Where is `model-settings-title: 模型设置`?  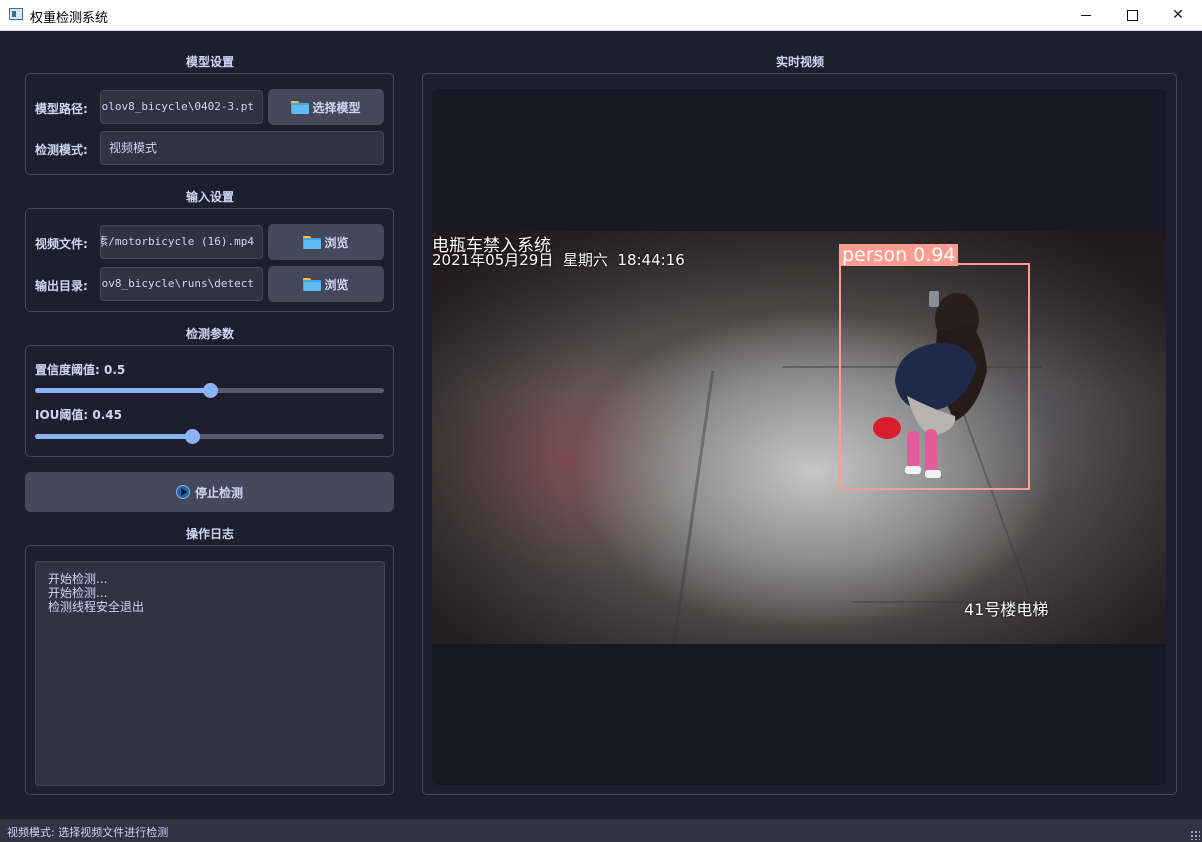
model-settings-title: 模型设置 is located at coordinates (209, 62).